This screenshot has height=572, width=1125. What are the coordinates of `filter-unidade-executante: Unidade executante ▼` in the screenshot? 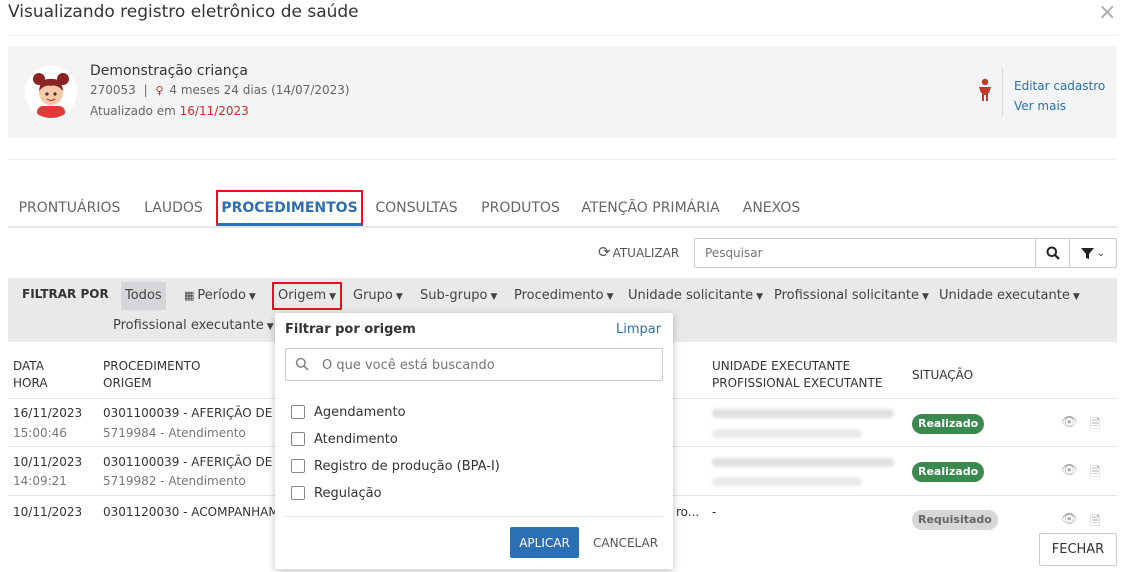 It's located at (1009, 296).